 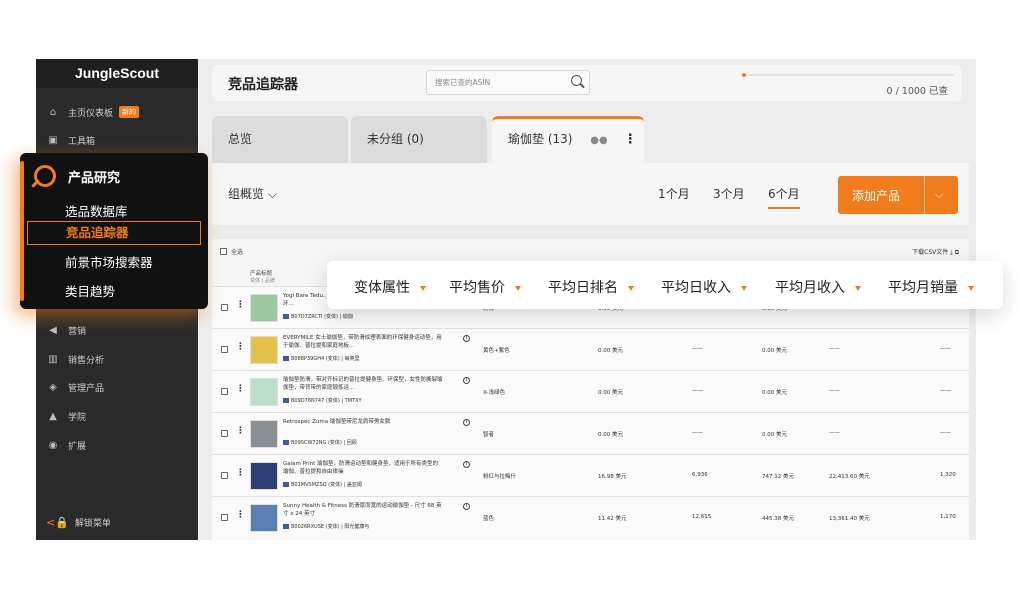 I want to click on sidebar-item-academy: ▲ 学院, so click(x=66, y=416).